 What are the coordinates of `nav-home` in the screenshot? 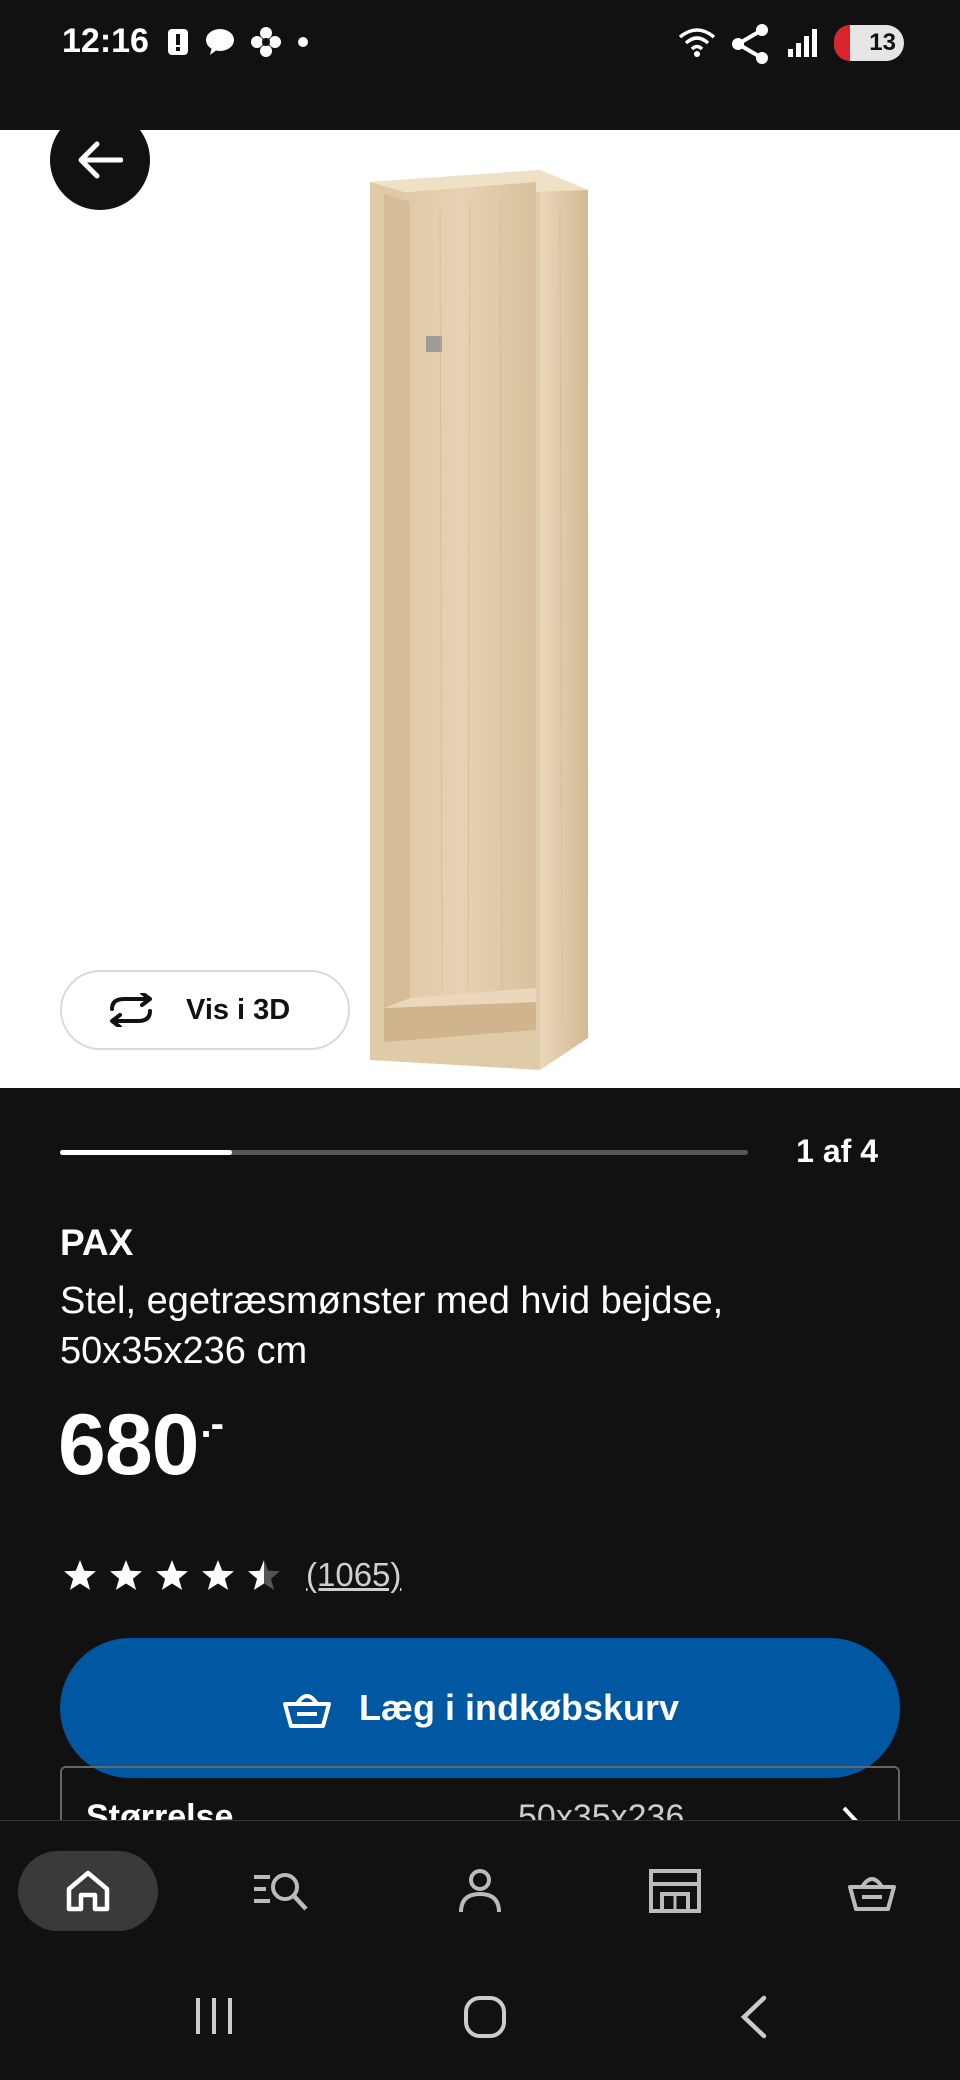 It's located at (88, 1891).